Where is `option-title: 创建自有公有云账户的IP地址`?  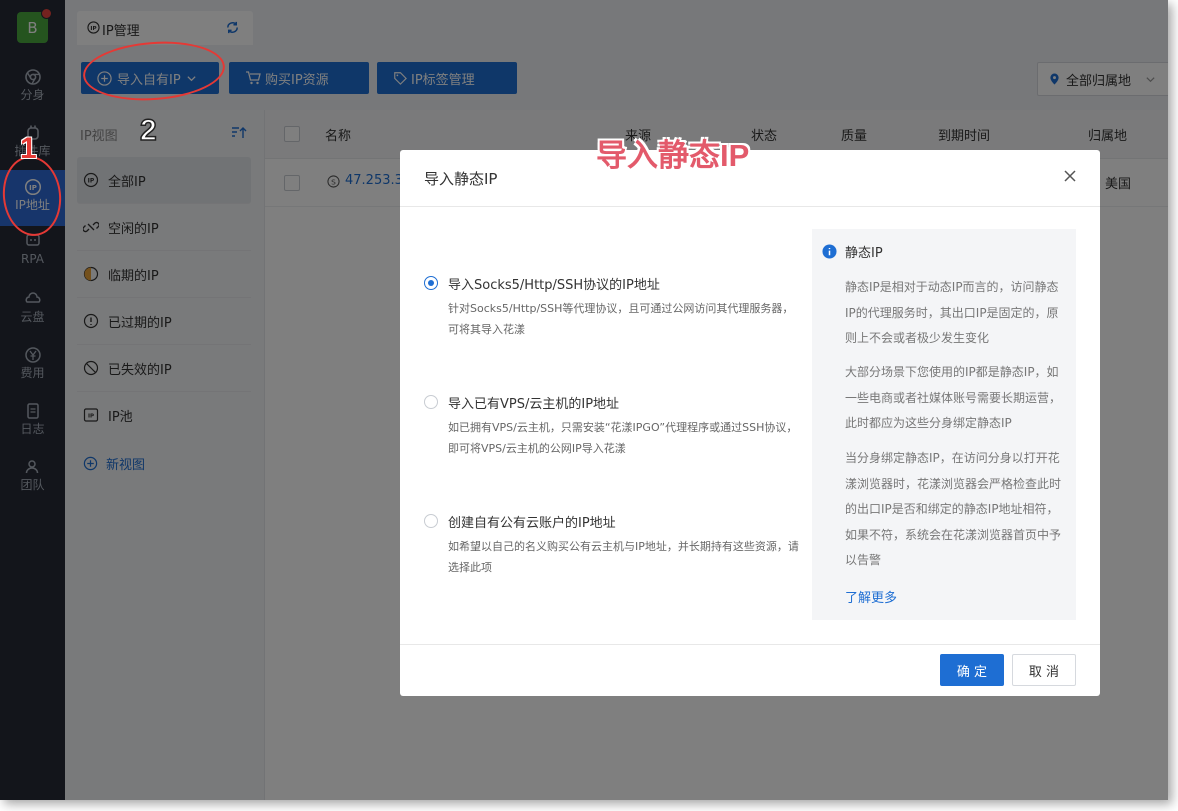 option-title: 创建自有公有云账户的IP地址 is located at coordinates (532, 523).